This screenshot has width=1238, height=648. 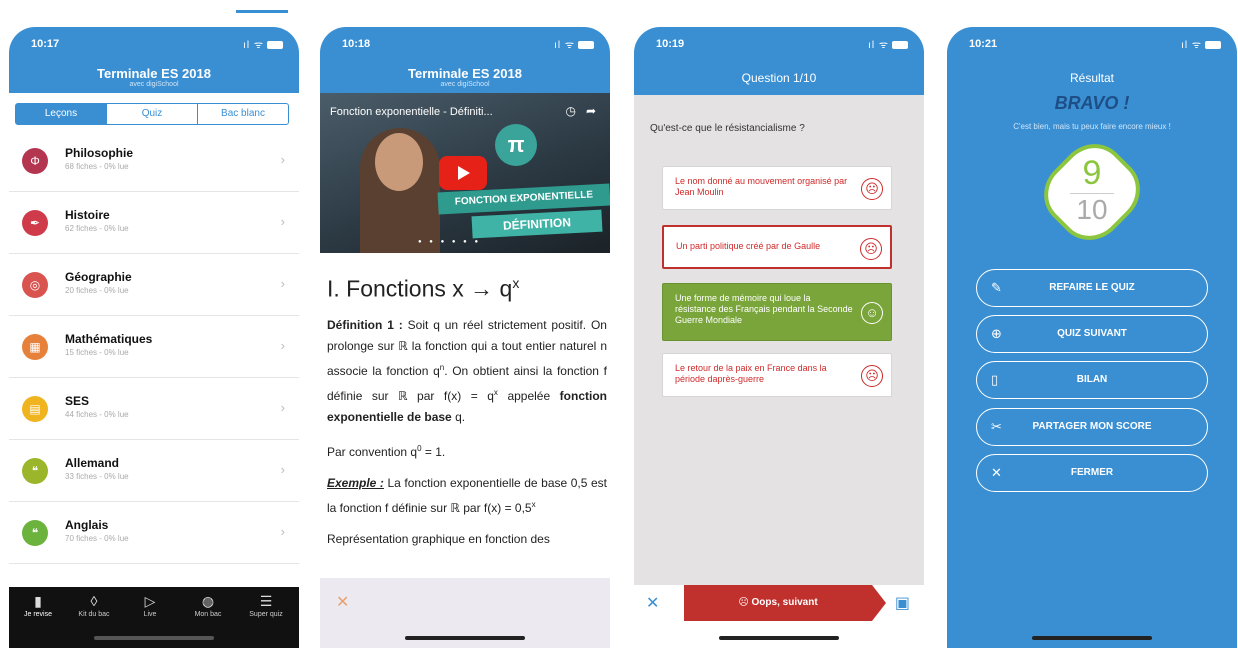 What do you see at coordinates (35, 161) in the screenshot?
I see `phi-icon: Φ` at bounding box center [35, 161].